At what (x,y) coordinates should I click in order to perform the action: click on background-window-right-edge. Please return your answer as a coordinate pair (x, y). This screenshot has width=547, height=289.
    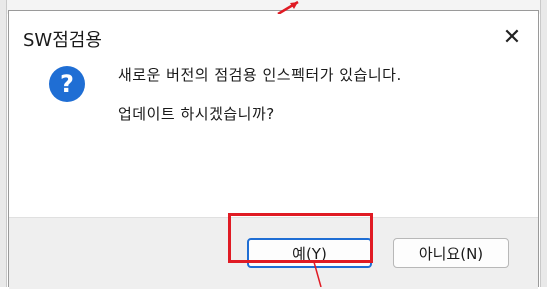
    Looking at the image, I should click on (543, 143).